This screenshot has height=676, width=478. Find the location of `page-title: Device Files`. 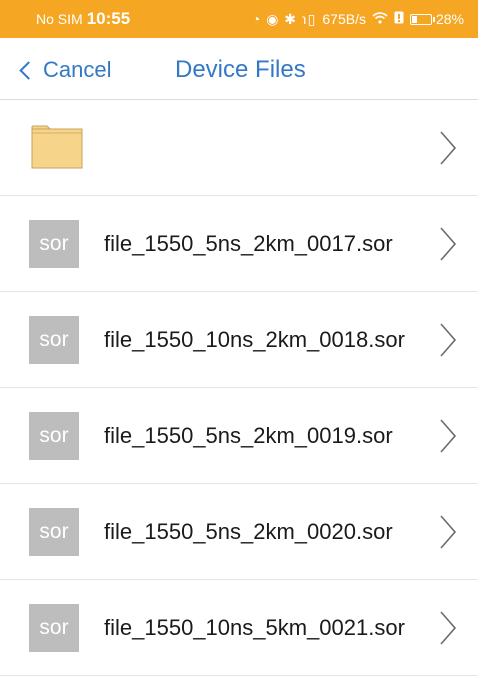

page-title: Device Files is located at coordinates (240, 69).